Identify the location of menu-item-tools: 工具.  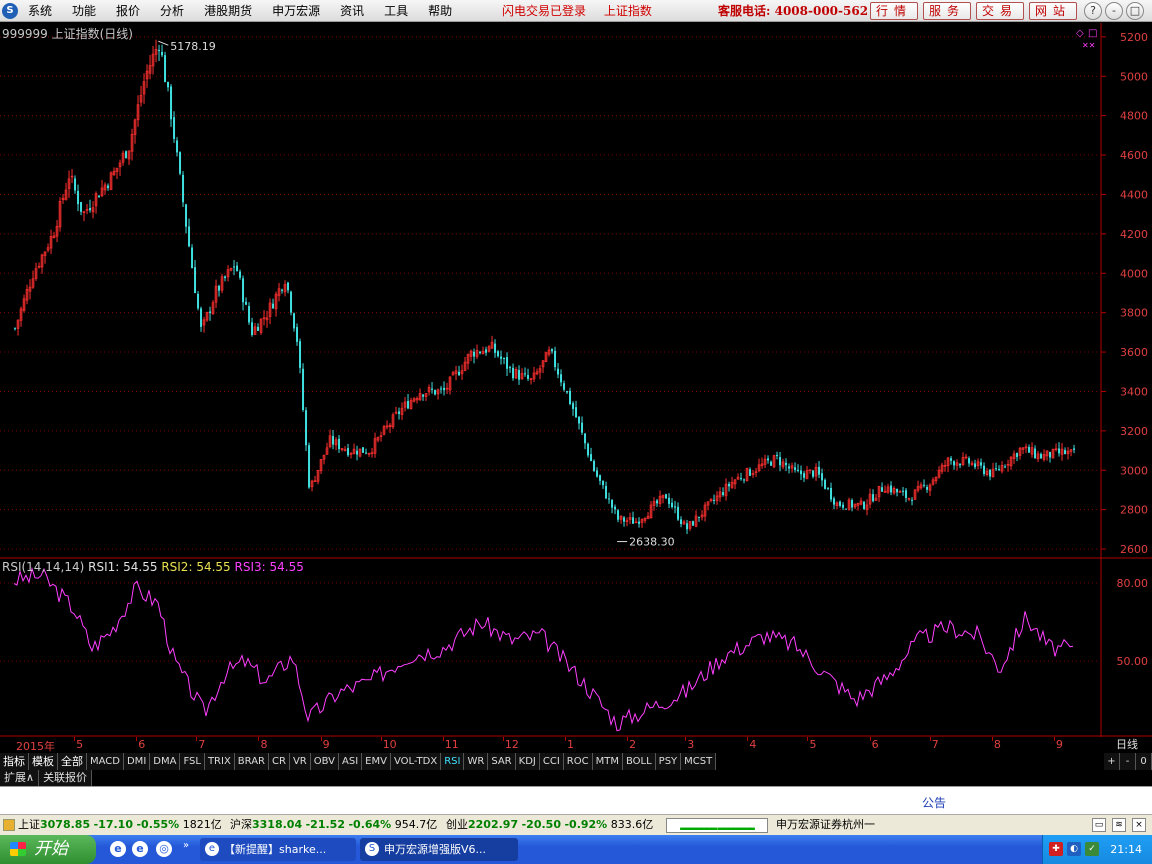
(399, 11).